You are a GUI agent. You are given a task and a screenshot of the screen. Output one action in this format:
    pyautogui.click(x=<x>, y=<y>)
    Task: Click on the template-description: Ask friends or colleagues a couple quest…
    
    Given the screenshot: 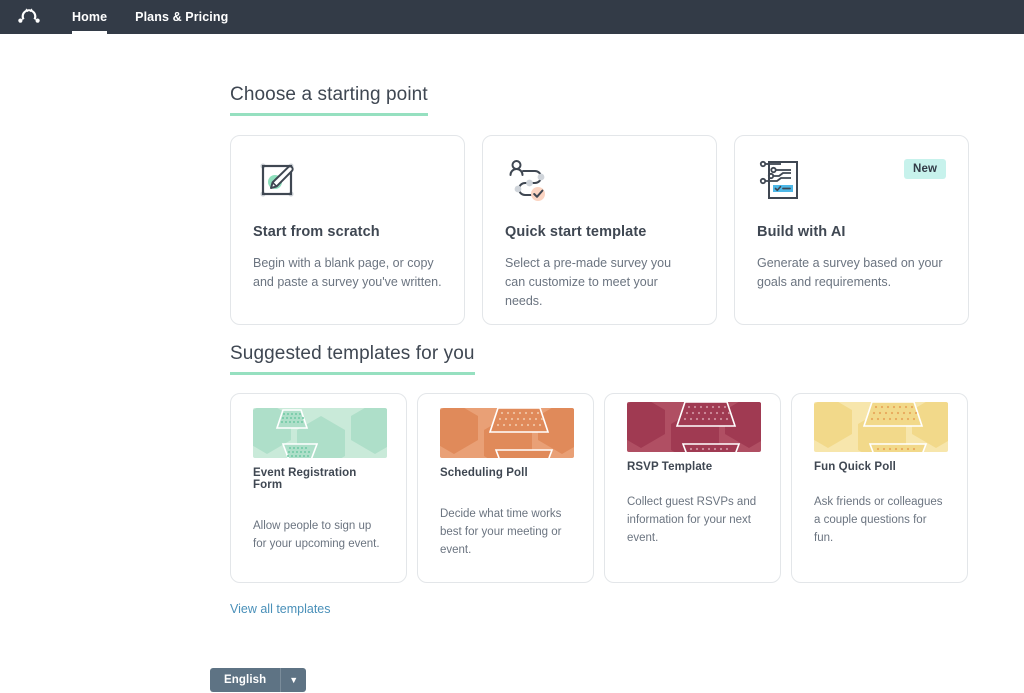 What is the action you would take?
    pyautogui.click(x=878, y=520)
    